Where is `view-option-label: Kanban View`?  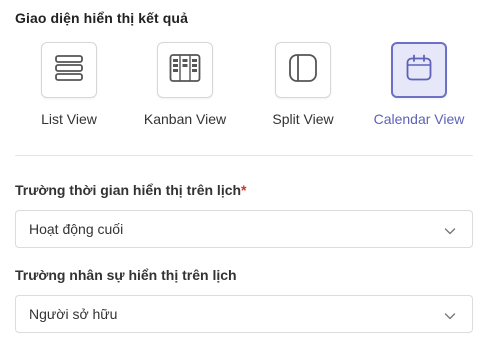 view-option-label: Kanban View is located at coordinates (185, 119).